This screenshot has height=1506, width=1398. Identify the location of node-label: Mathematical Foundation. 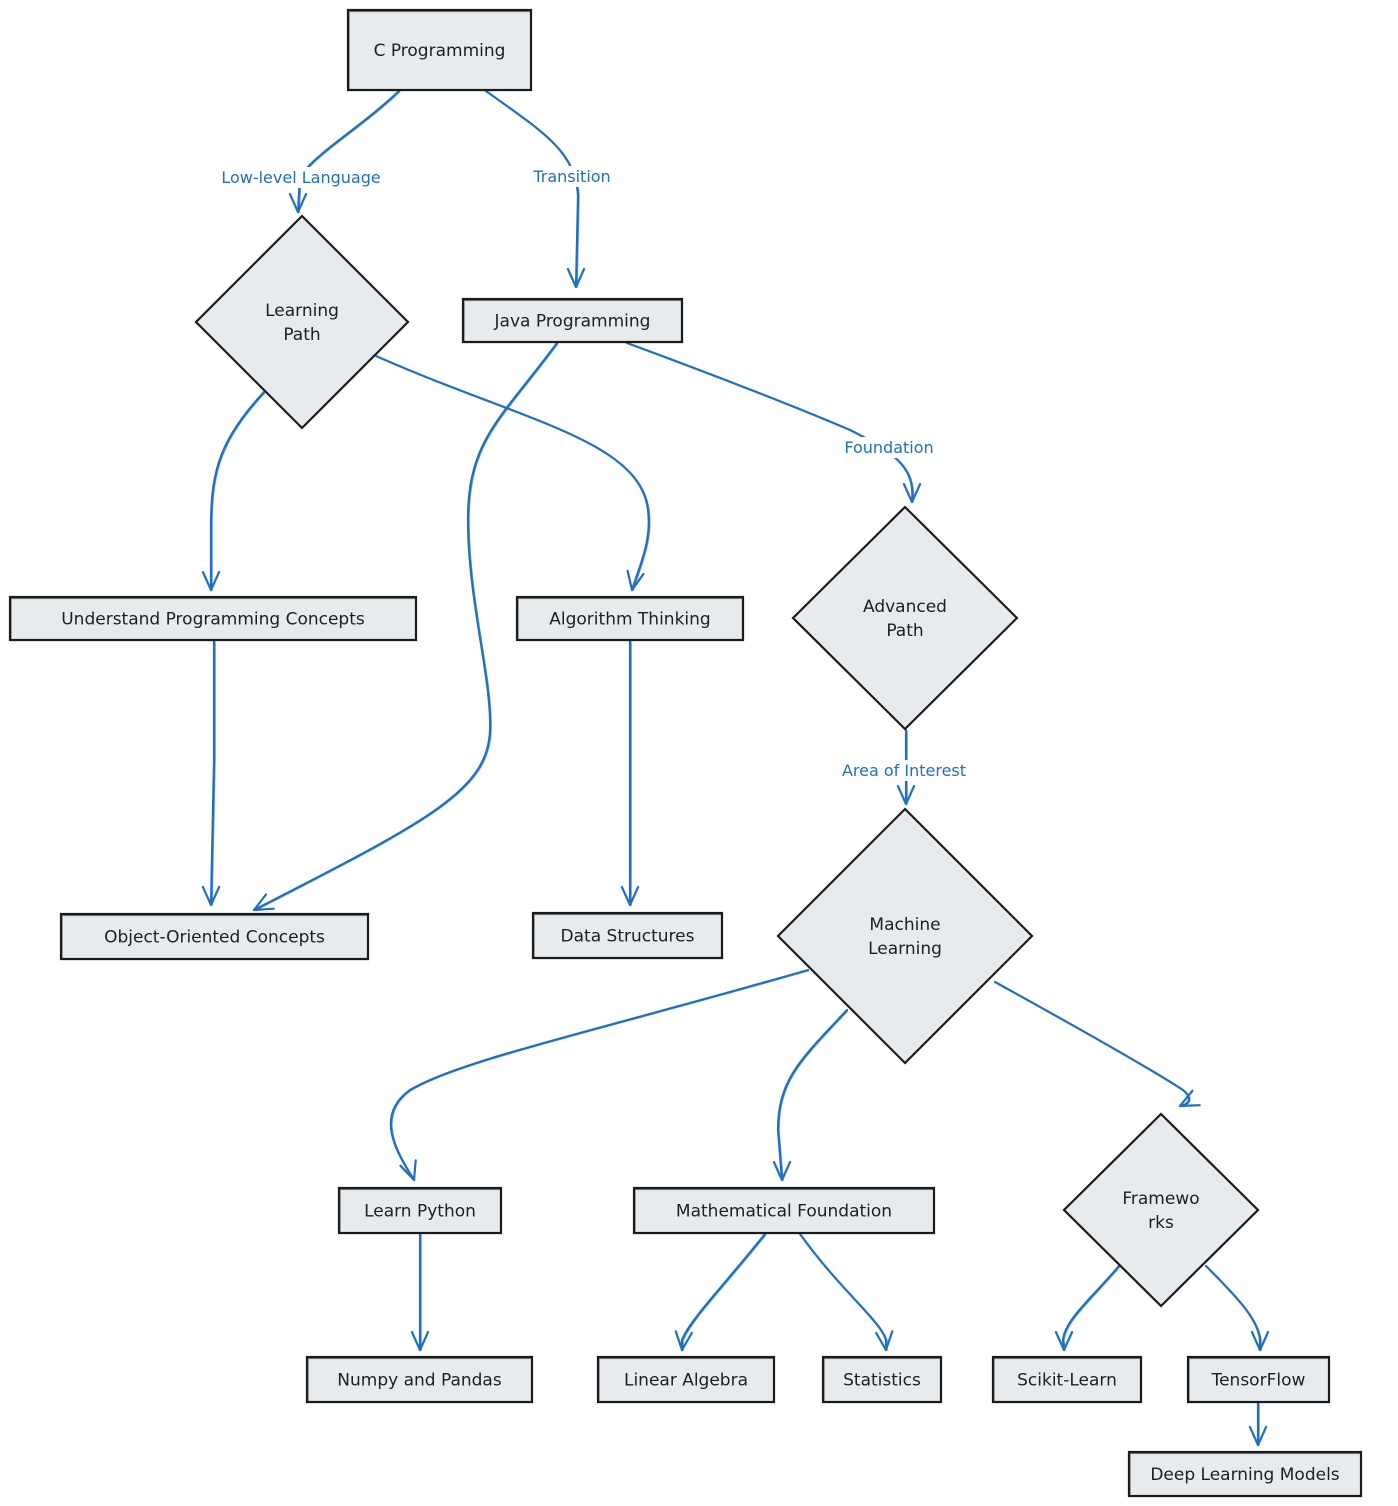
(784, 1212).